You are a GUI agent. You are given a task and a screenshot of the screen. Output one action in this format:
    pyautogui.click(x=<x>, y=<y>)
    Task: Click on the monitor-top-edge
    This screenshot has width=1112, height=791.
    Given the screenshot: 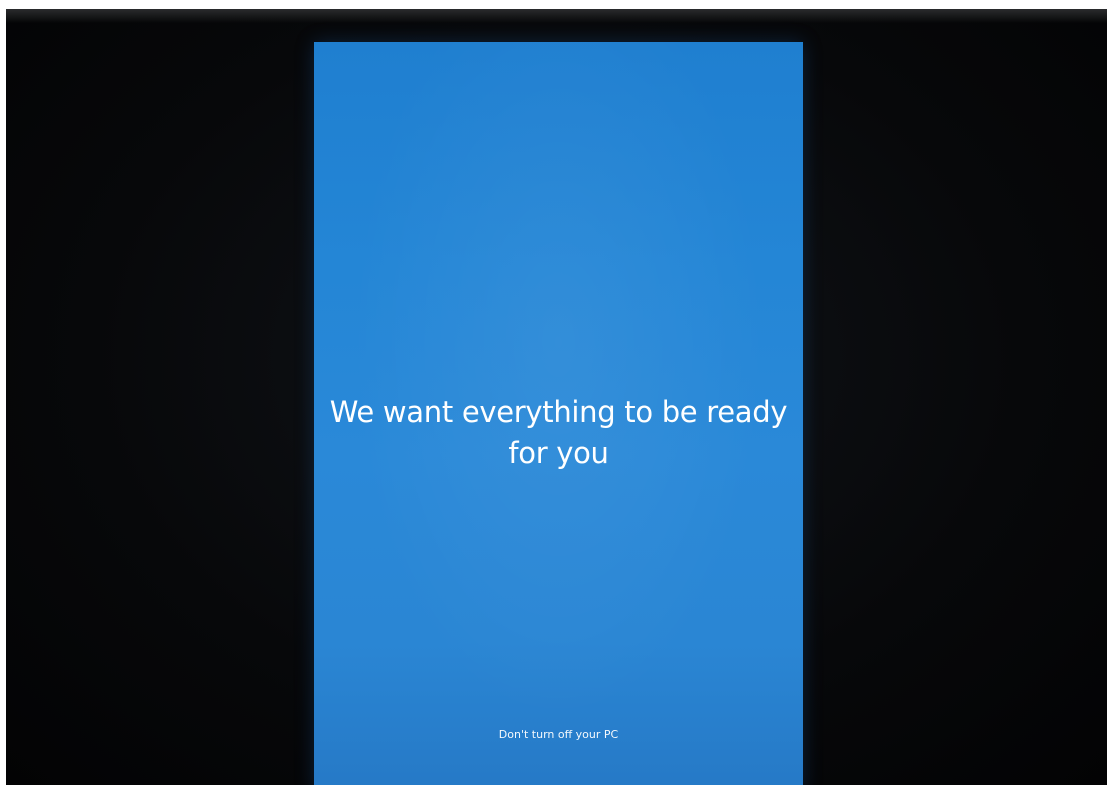 What is the action you would take?
    pyautogui.click(x=556, y=16)
    